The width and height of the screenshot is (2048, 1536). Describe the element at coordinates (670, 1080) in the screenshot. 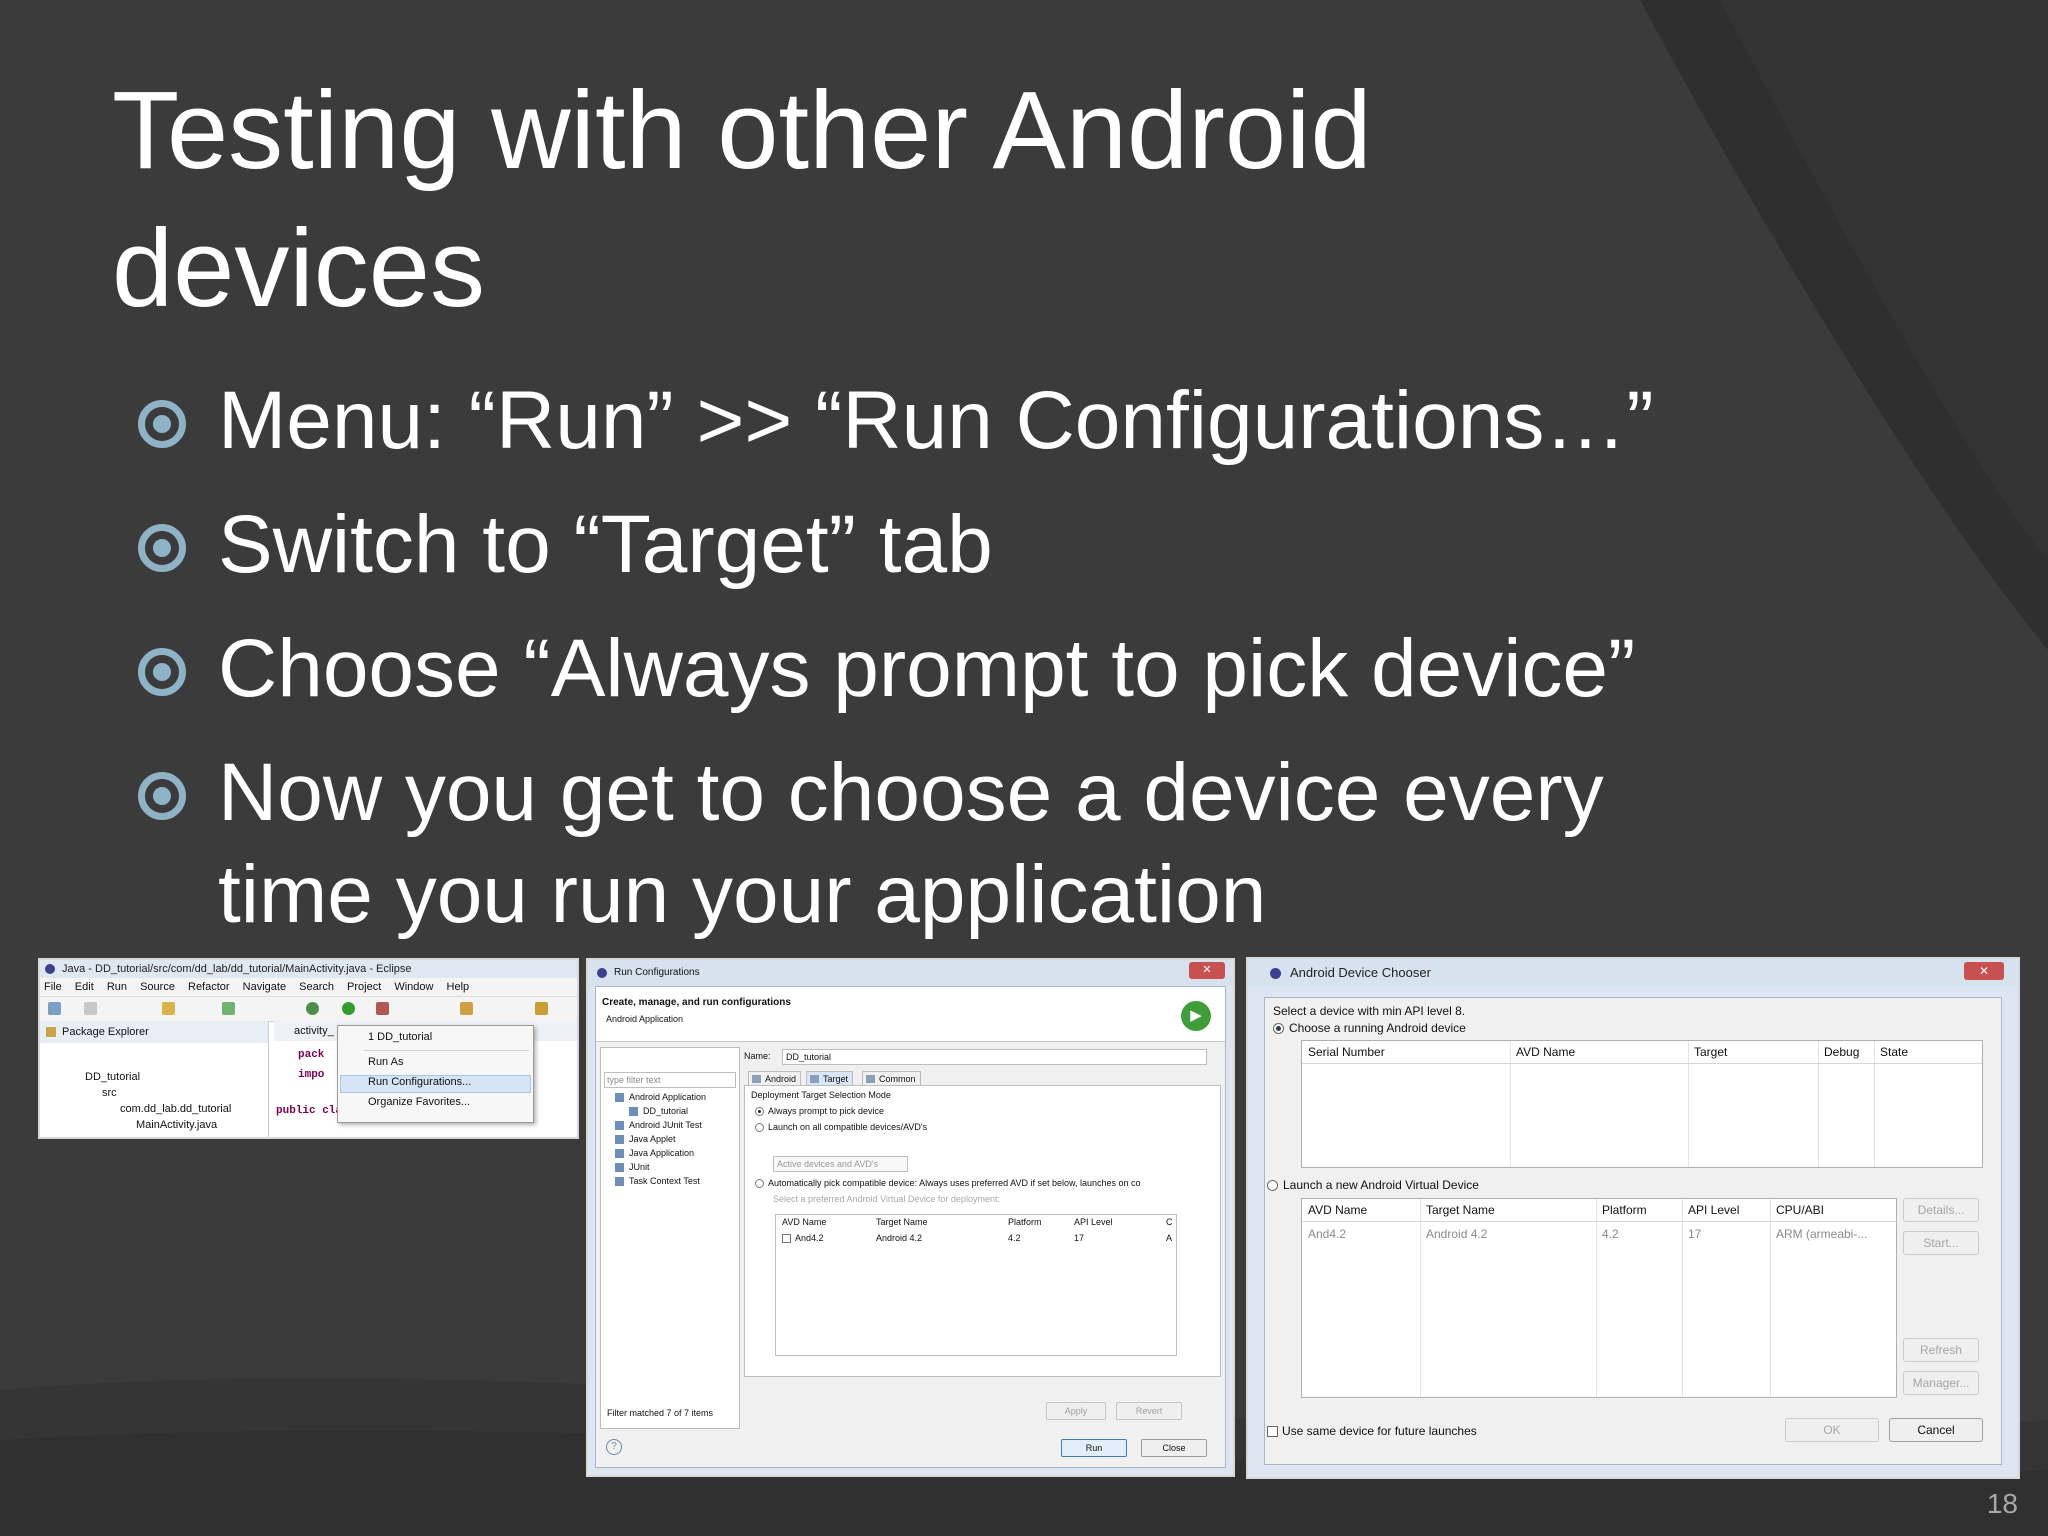

I see `filter-input: type filter text` at that location.